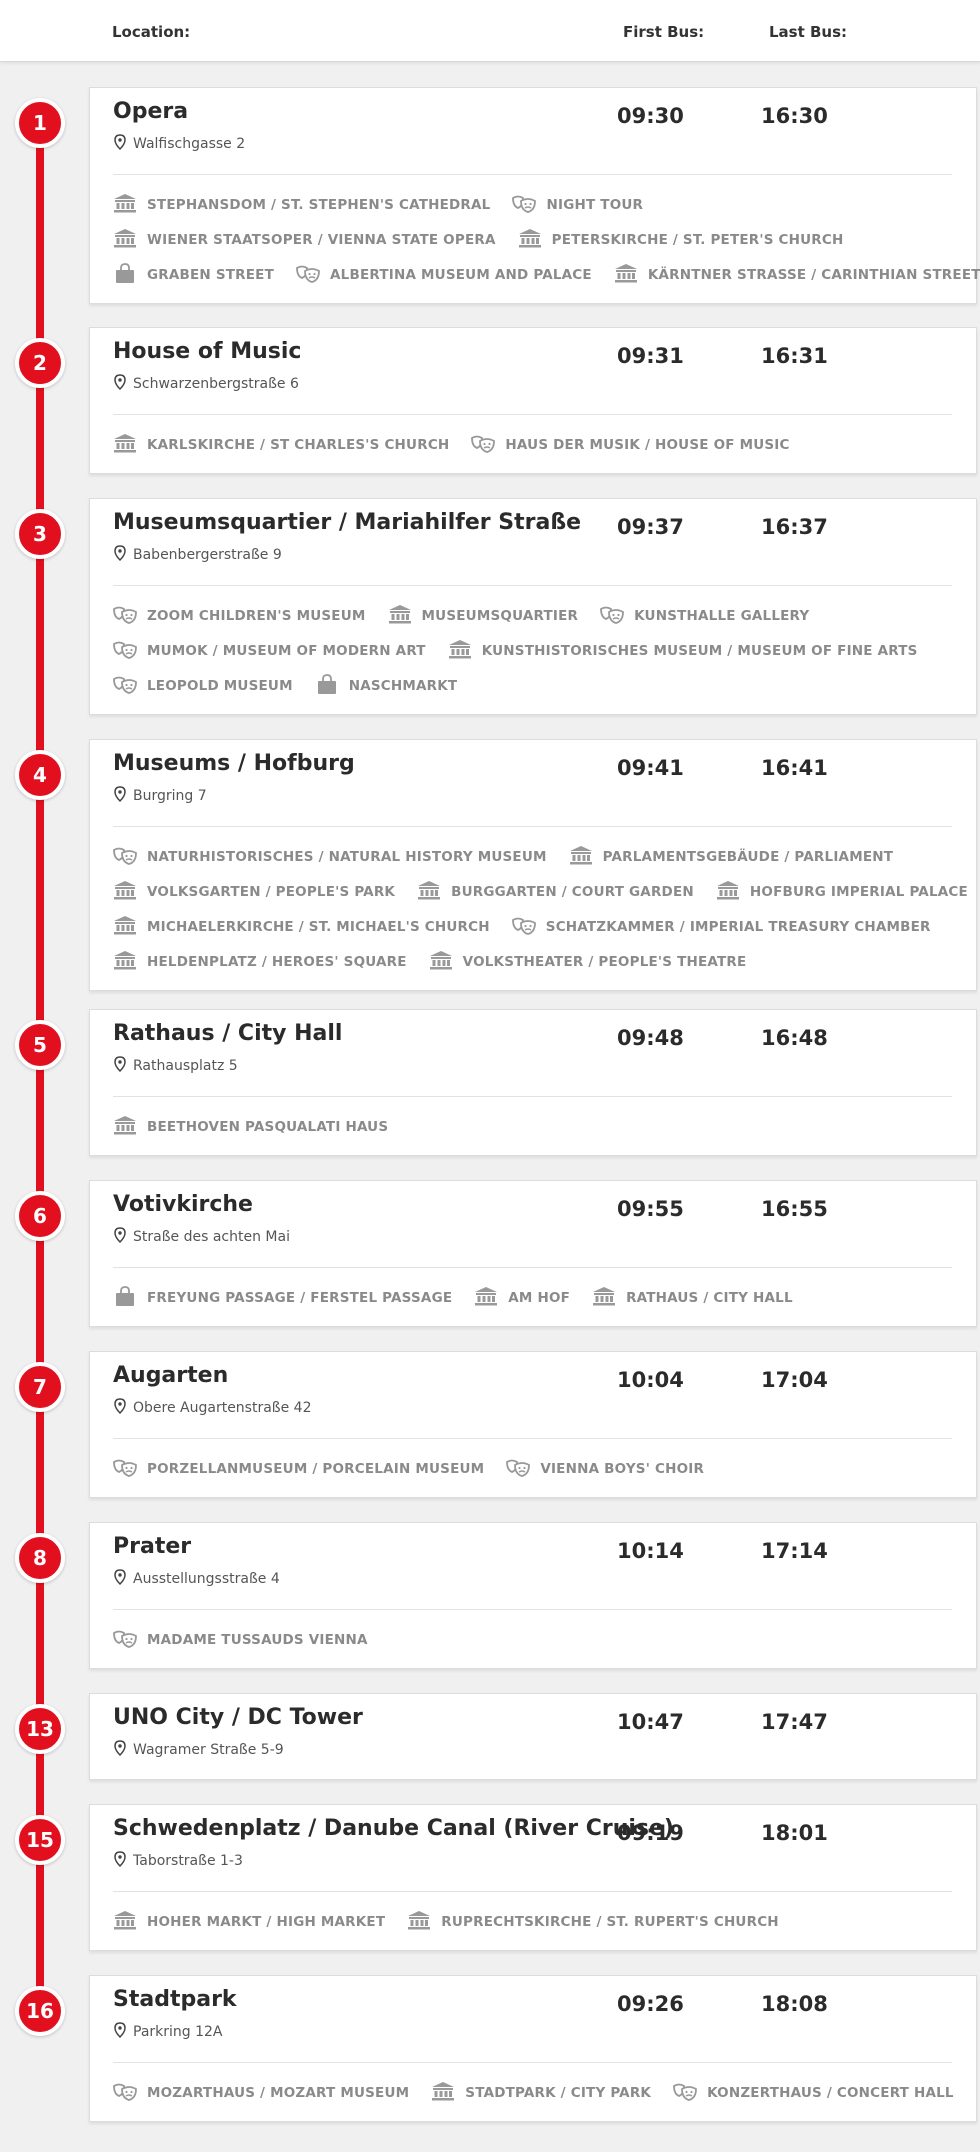 This screenshot has height=2152, width=980. I want to click on attraction-link: ALBERTINA MUSEUM AND PALACE, so click(444, 274).